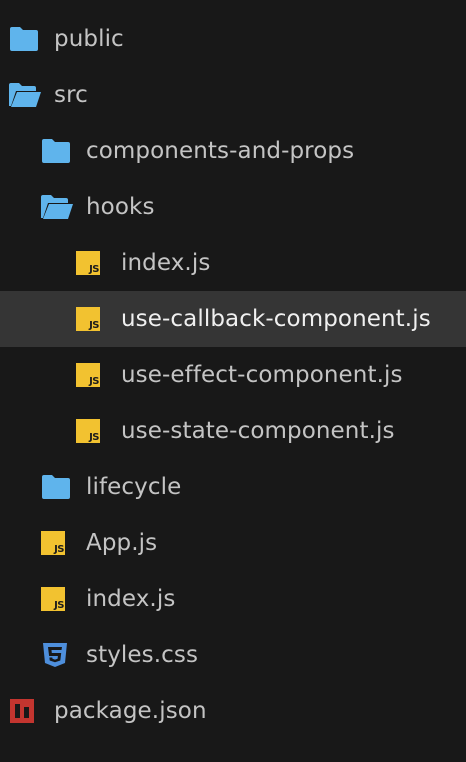 Image resolution: width=466 pixels, height=762 pixels. I want to click on css3-file-icon, so click(57, 655).